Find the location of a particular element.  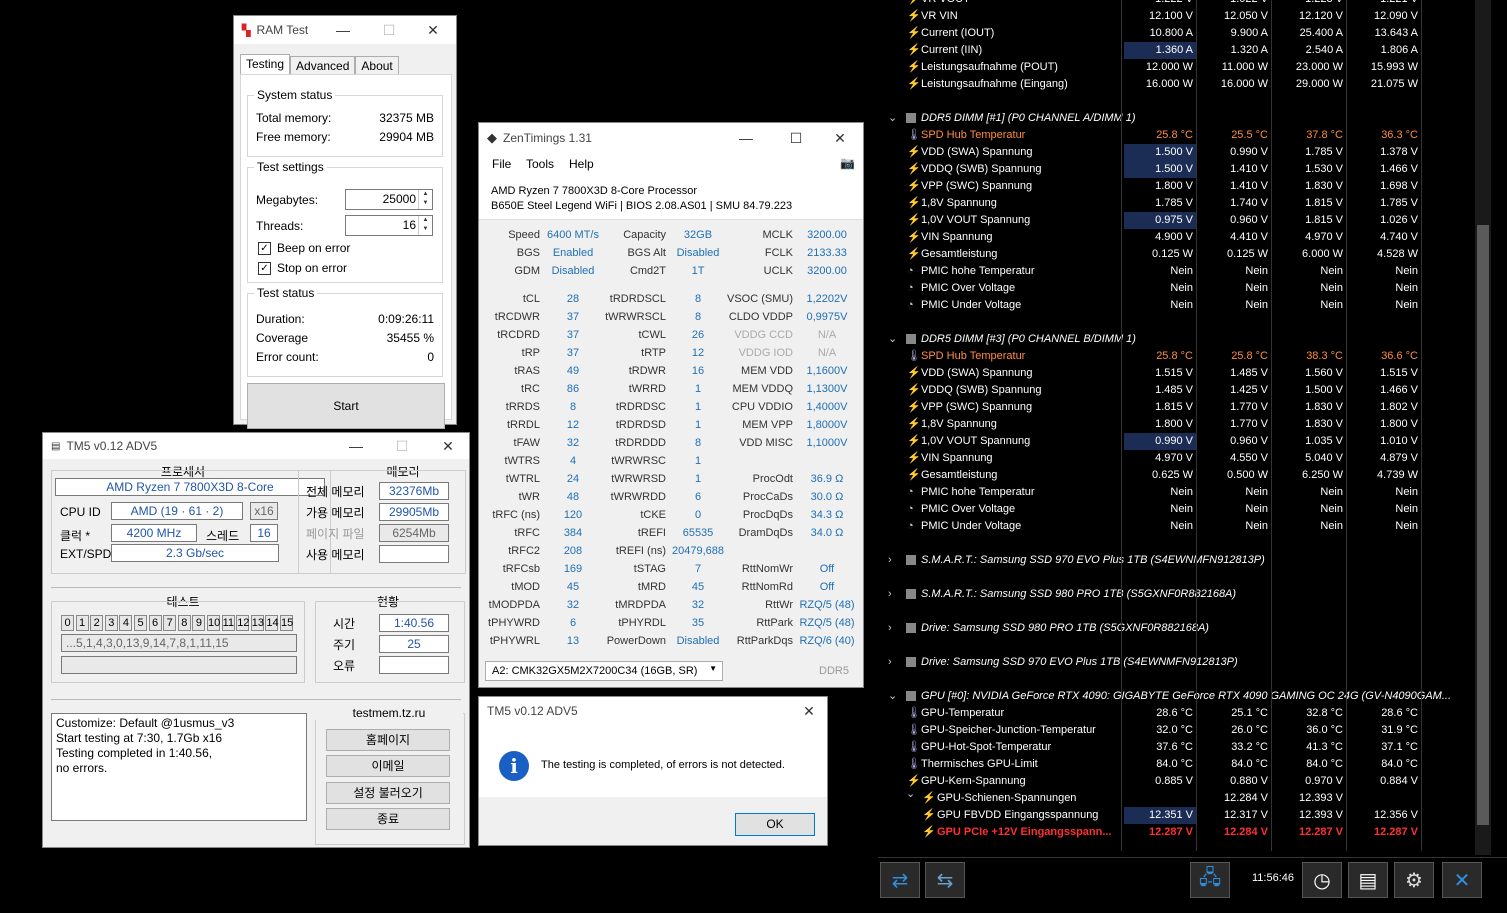

close-x-icon: ✕ is located at coordinates (1462, 880).